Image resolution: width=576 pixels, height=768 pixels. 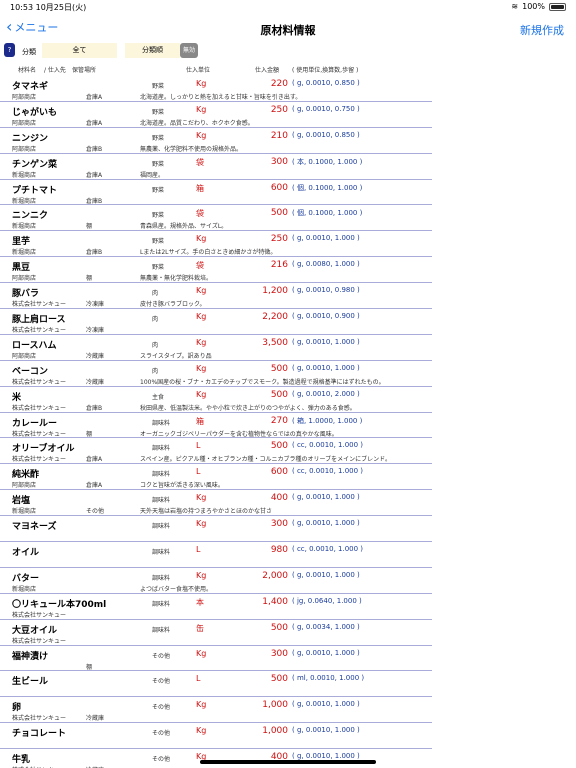 I want to click on row-price: 2,200, so click(x=275, y=317).